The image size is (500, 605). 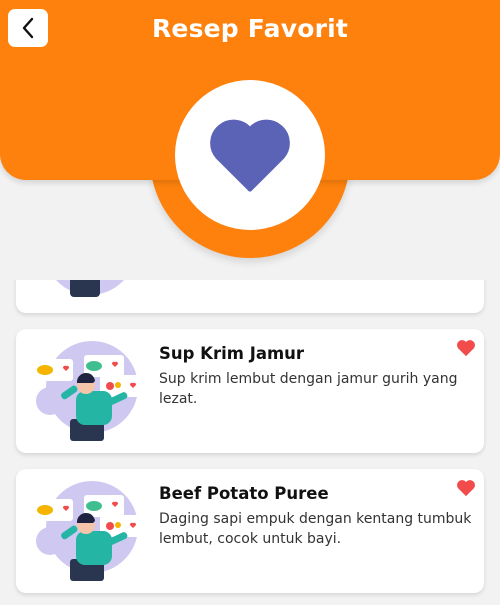 I want to click on recipe-title: Sup Krim Jamur, so click(x=232, y=353).